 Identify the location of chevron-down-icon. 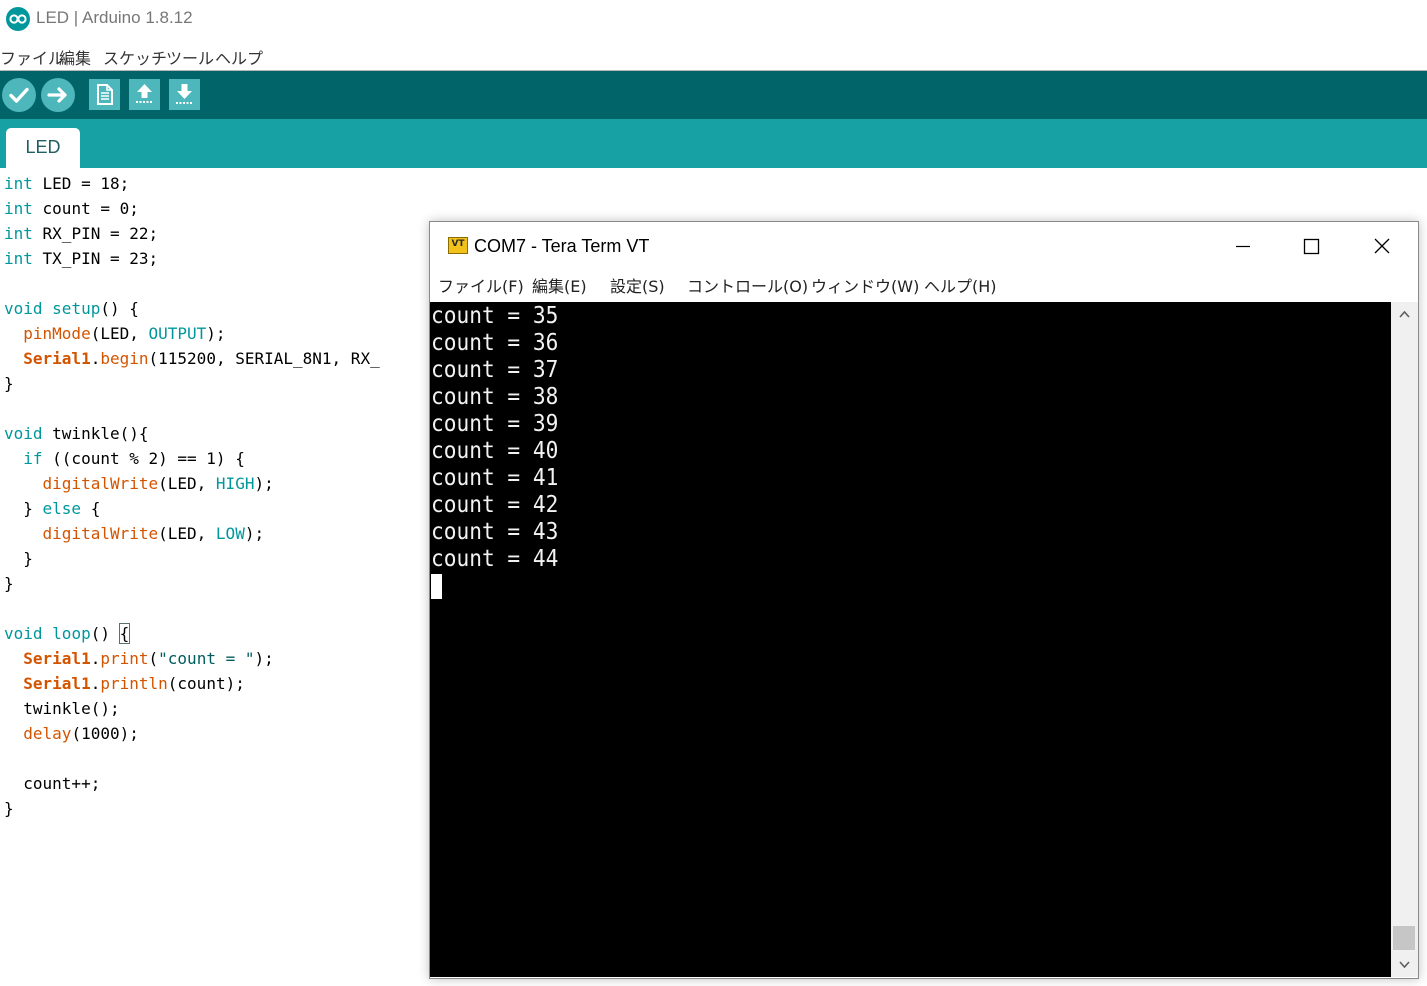
(1404, 965).